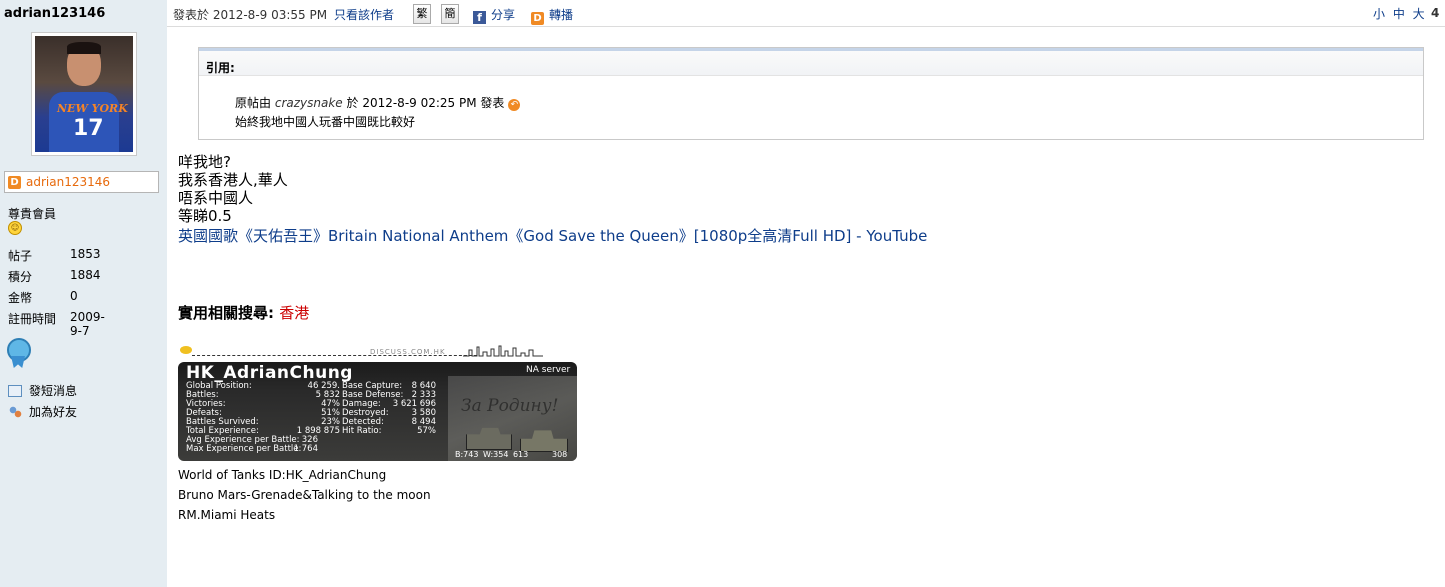 The image size is (1445, 587). Describe the element at coordinates (389, 431) in the screenshot. I see `wot-stat-row: Hit Ratio: 57%` at that location.